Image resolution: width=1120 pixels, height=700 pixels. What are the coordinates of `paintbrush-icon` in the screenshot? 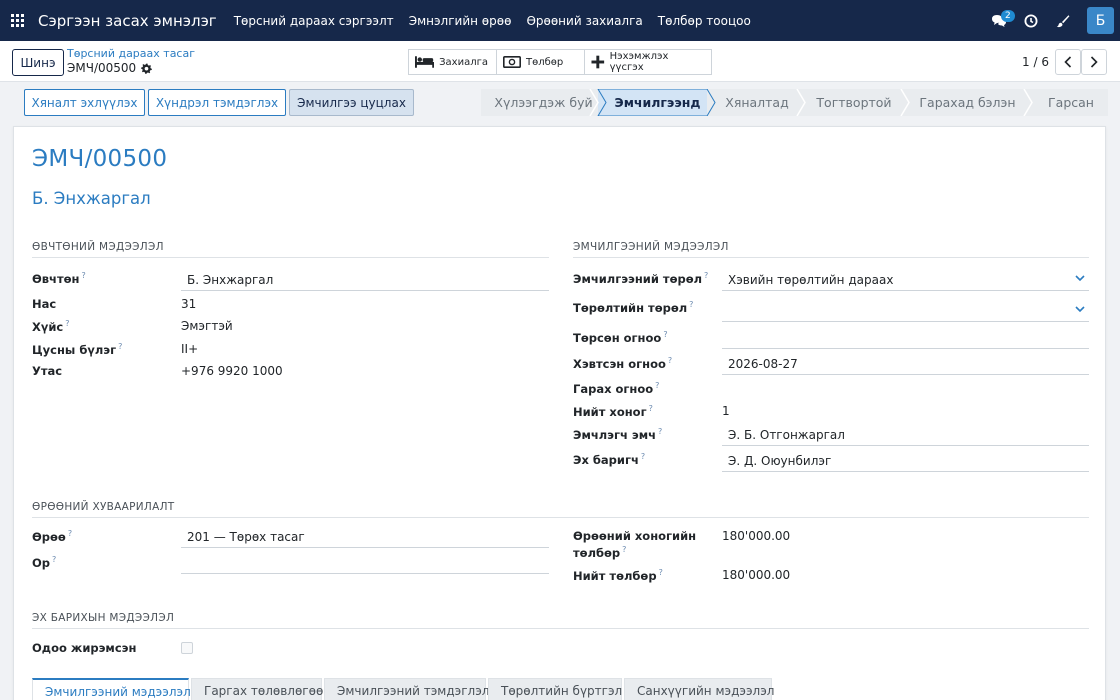 It's located at (1063, 20).